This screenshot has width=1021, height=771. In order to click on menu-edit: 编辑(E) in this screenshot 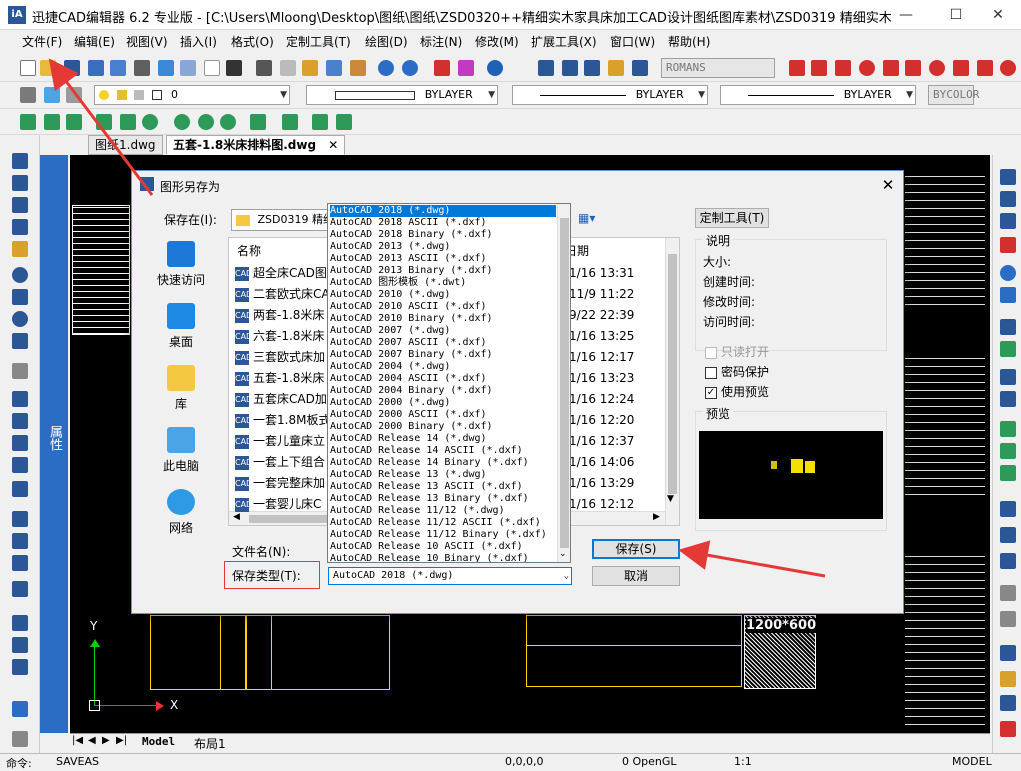, I will do `click(94, 41)`.